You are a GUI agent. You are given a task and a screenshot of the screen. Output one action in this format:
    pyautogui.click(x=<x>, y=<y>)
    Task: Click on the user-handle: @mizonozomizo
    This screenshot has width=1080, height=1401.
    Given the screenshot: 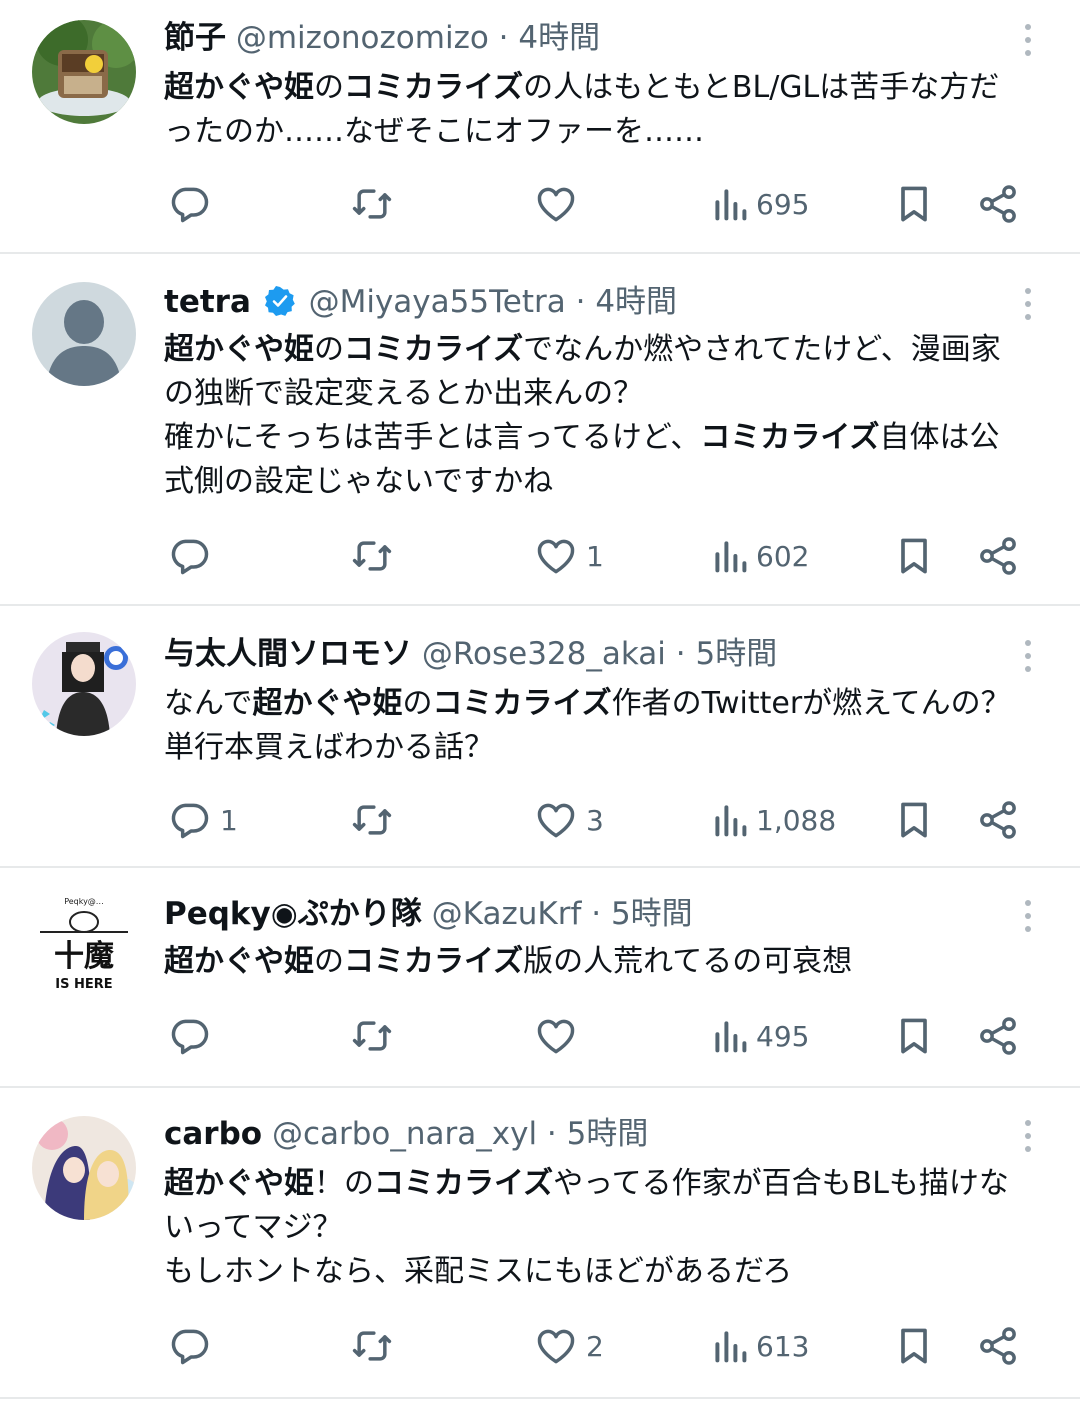 What is the action you would take?
    pyautogui.click(x=362, y=38)
    